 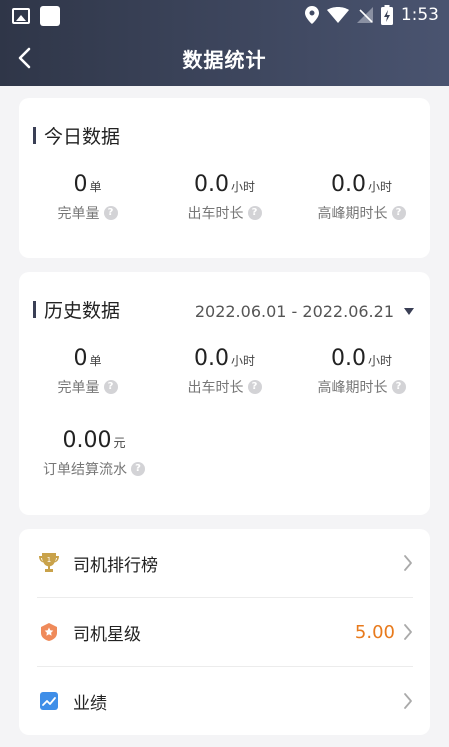 What do you see at coordinates (225, 701) in the screenshot?
I see `menu-item-performance: 业绩` at bounding box center [225, 701].